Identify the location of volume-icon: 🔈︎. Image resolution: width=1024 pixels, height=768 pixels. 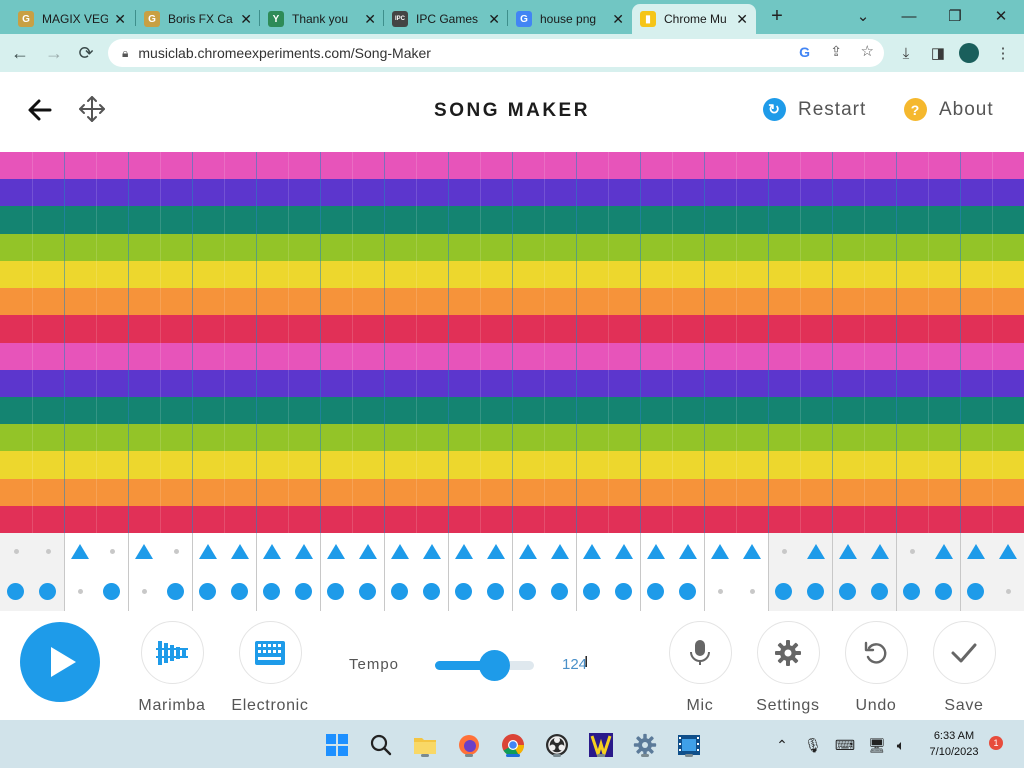
(901, 745).